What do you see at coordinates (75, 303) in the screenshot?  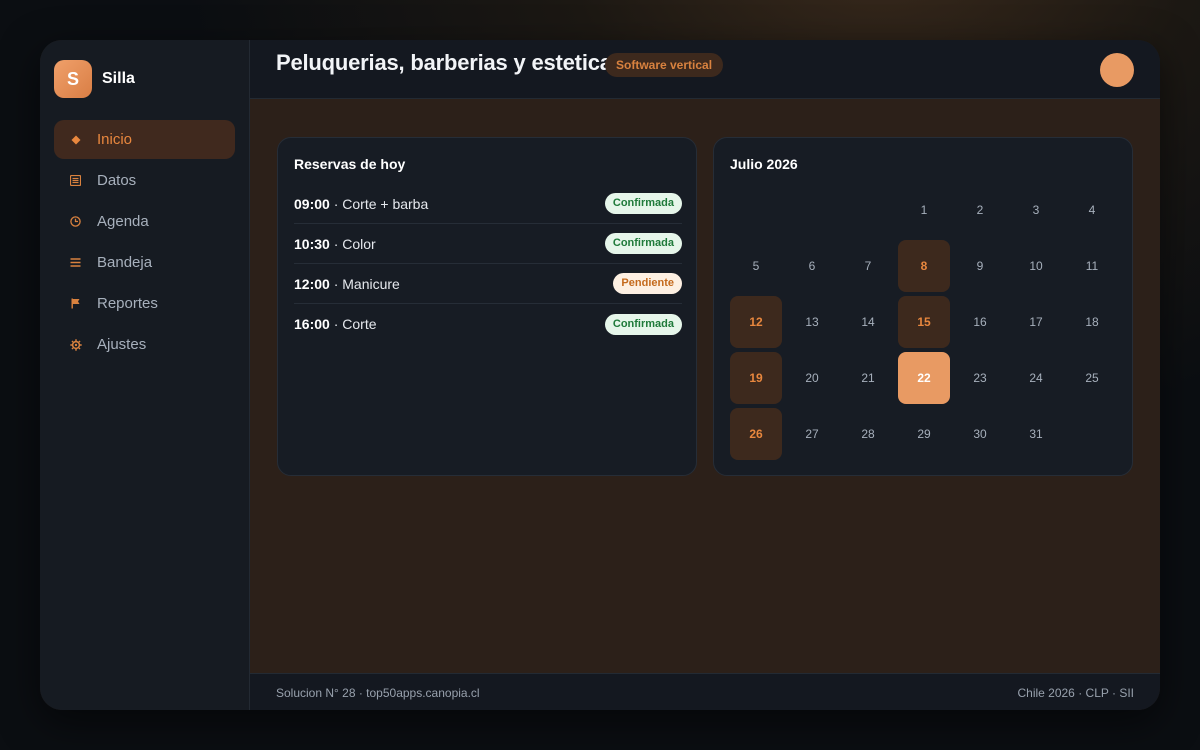 I see `flag-icon` at bounding box center [75, 303].